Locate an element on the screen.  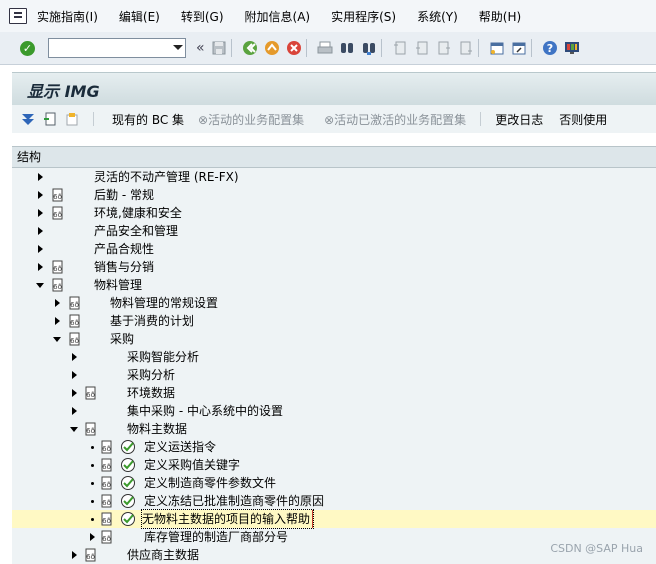
tree-node: 6ð 环境,健康和安全 is located at coordinates (334, 213).